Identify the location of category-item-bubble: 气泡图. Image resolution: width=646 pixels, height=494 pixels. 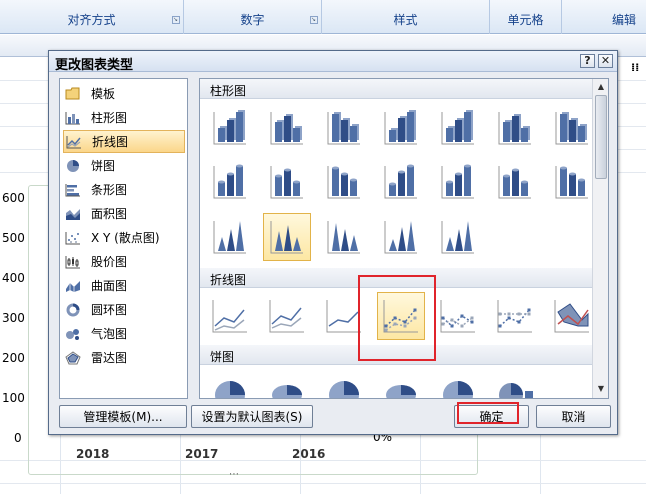
(124, 333).